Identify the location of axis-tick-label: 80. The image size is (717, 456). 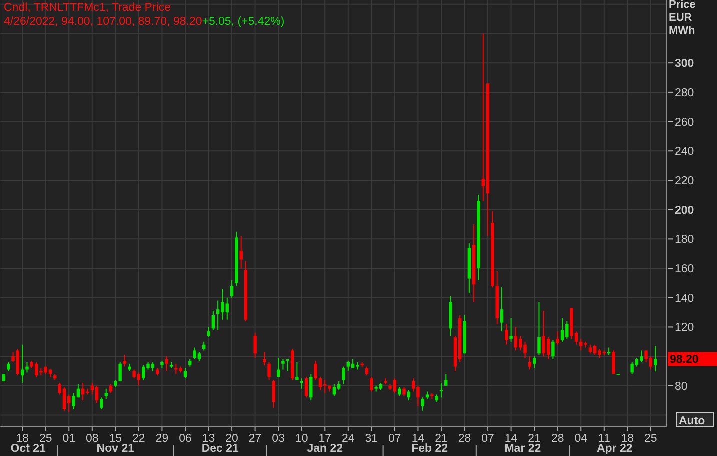
(678, 386).